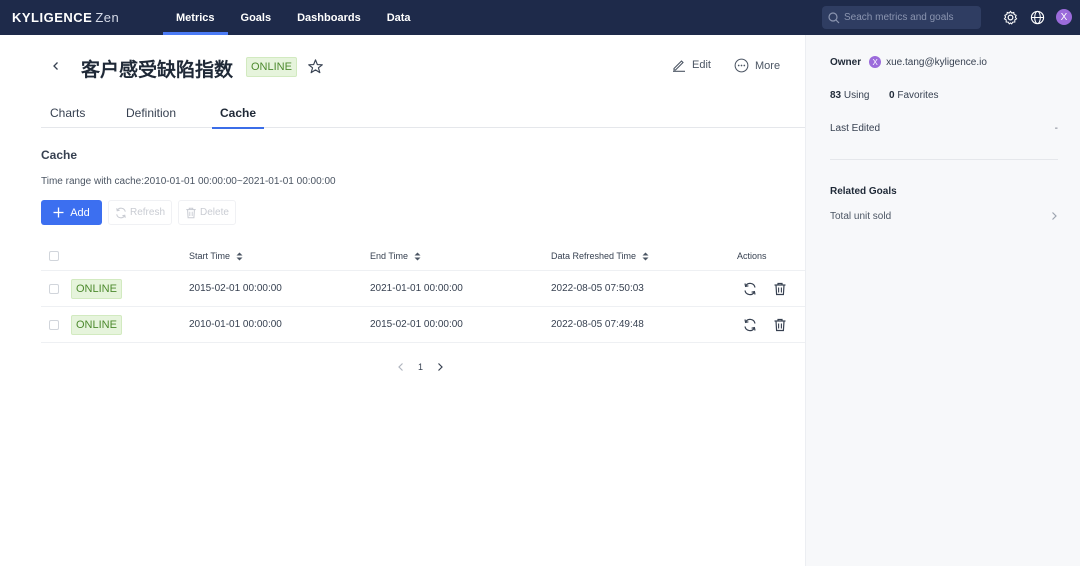 Image resolution: width=1080 pixels, height=566 pixels. I want to click on start-time-cell: 2015-02-01 00:00:00, so click(235, 288).